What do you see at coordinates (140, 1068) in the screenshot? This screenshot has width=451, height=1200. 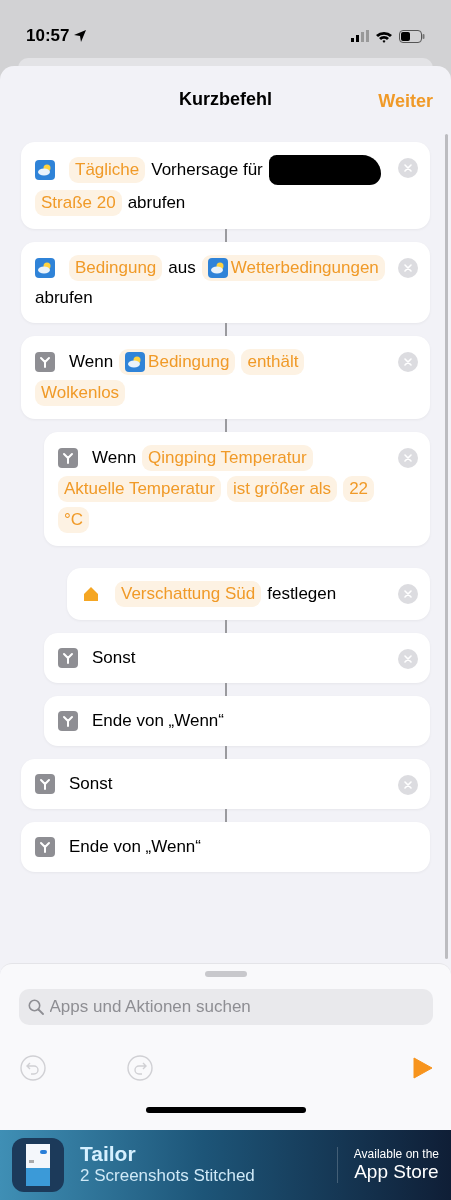 I see `redo-icon` at bounding box center [140, 1068].